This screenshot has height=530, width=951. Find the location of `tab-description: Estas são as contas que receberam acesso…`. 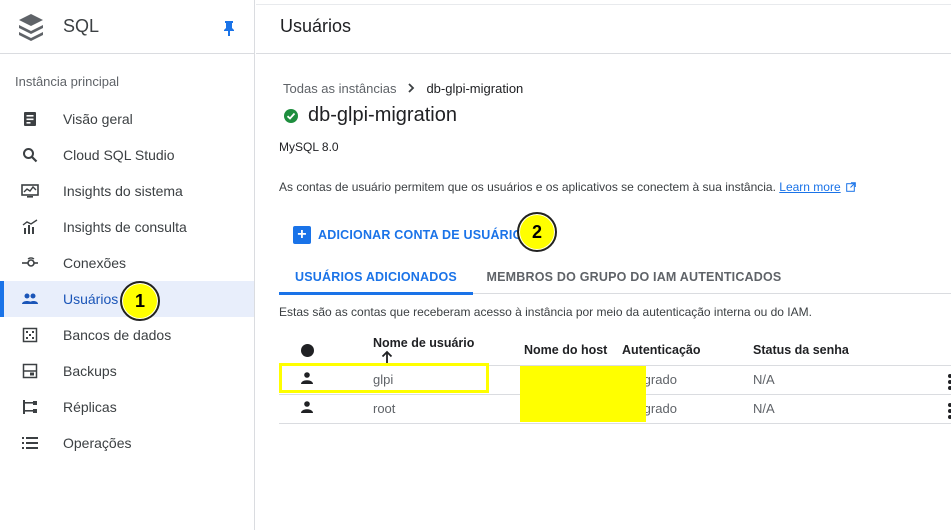

tab-description: Estas são as contas que receberam acesso… is located at coordinates (545, 312).